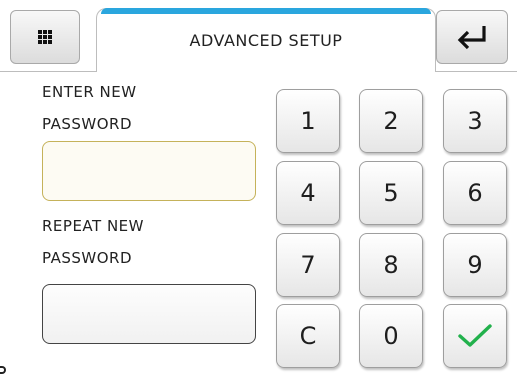 Image resolution: width=517 pixels, height=374 pixels. I want to click on keypad-key-7: 7, so click(308, 265).